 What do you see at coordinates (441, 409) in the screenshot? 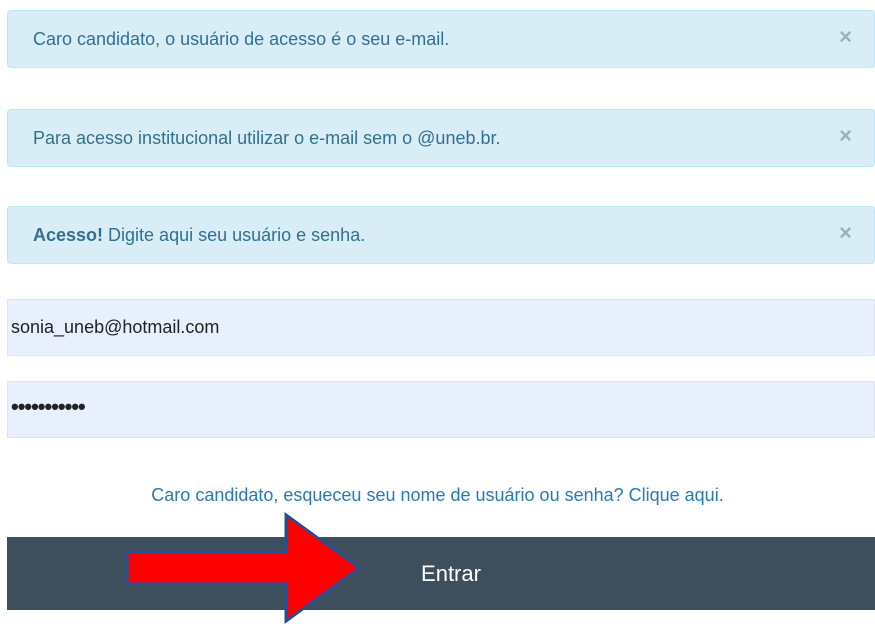
I see `password-input: •••••••••••` at bounding box center [441, 409].